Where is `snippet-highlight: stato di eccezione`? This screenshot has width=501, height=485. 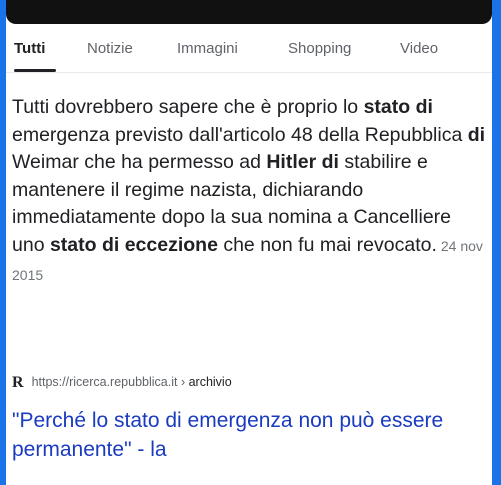 snippet-highlight: stato di eccezione is located at coordinates (133, 244).